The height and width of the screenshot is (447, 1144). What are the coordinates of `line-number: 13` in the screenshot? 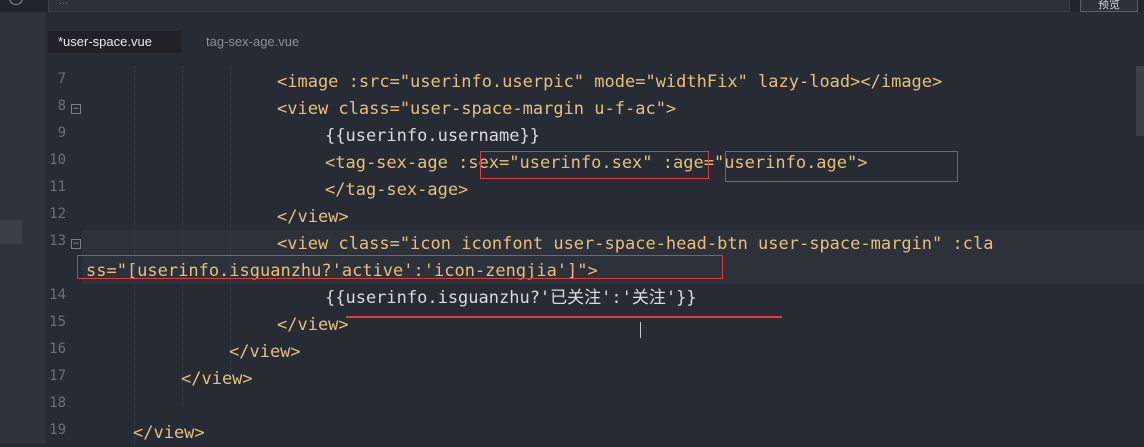 It's located at (57, 241).